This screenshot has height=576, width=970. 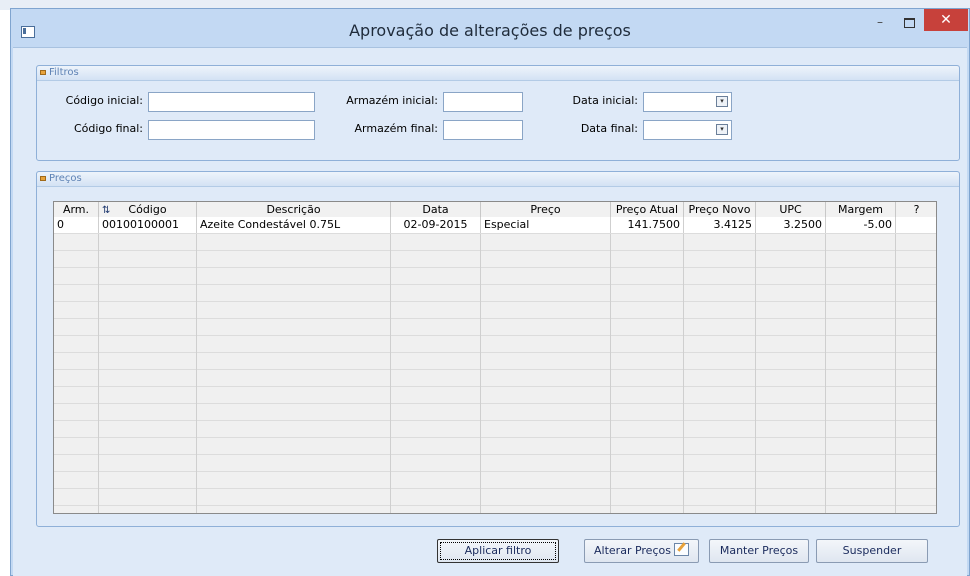 I want to click on keep-prices-button: Manter Preços, so click(x=759, y=551).